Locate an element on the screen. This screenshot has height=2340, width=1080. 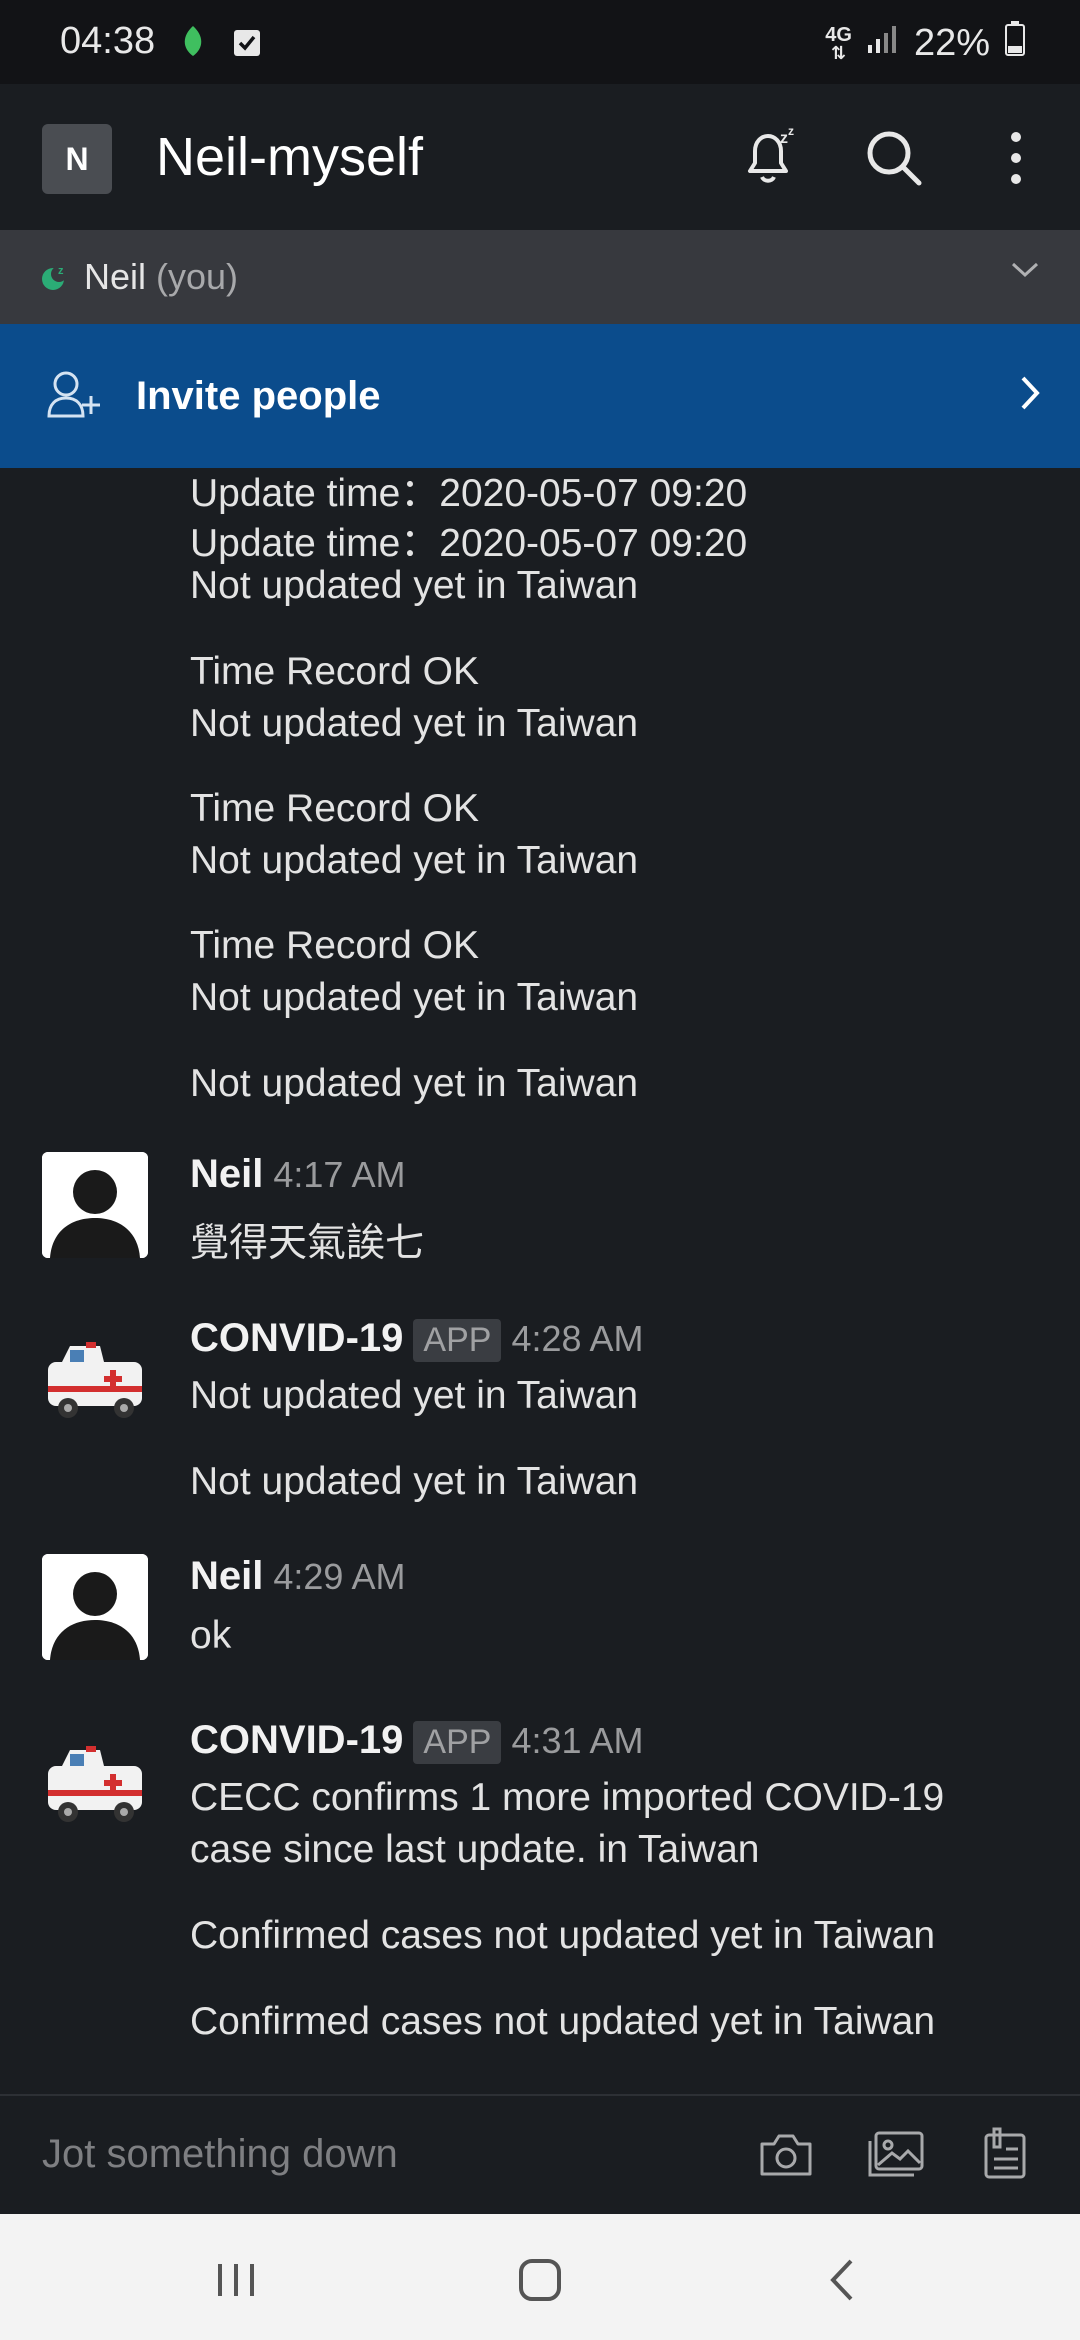
user-name: Neil is located at coordinates (115, 276).